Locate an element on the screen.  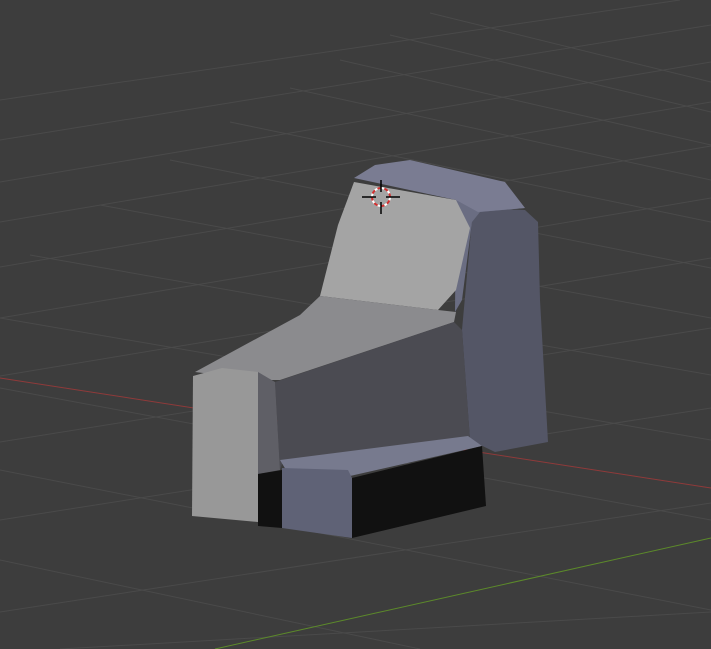
left-front-pillar is located at coordinates (225, 445).